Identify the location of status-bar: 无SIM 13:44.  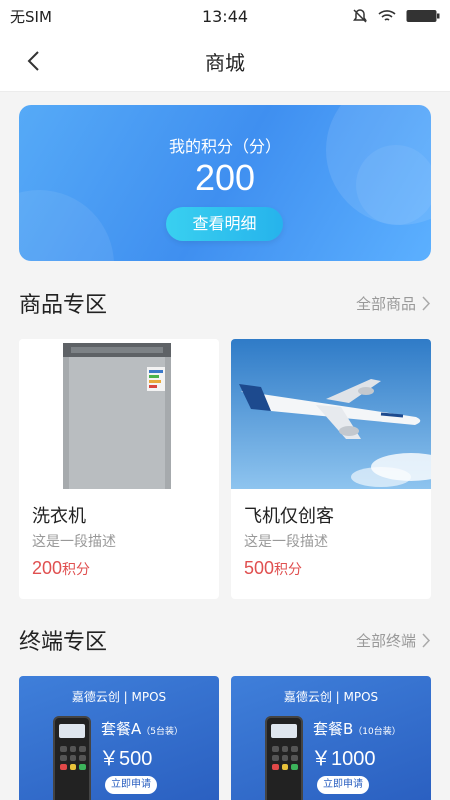
(225, 16).